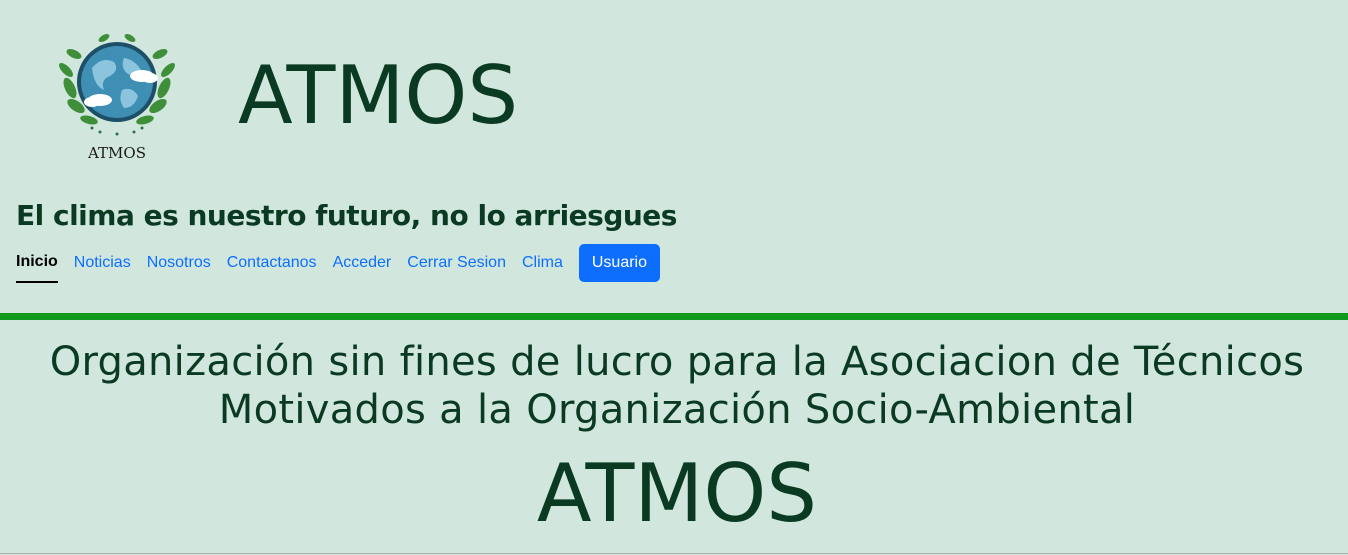 Image resolution: width=1348 pixels, height=555 pixels. Describe the element at coordinates (456, 263) in the screenshot. I see `nav-cerrar-sesion: Cerrar Sesion` at that location.